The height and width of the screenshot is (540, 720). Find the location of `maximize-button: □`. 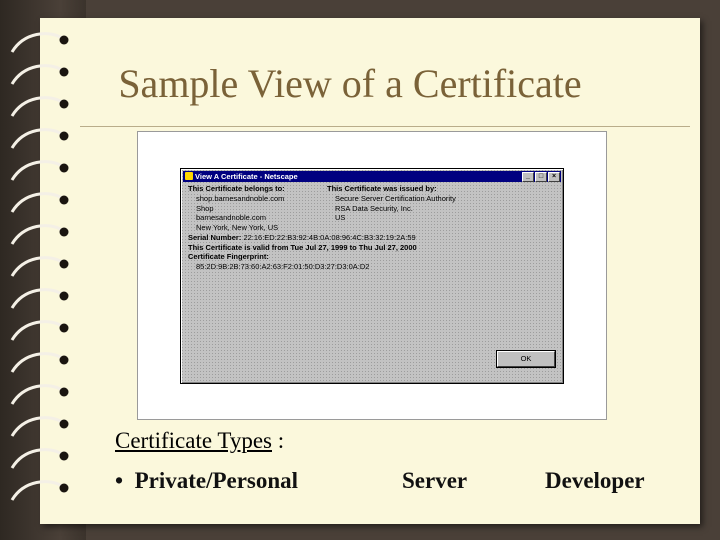

maximize-button: □ is located at coordinates (541, 177).